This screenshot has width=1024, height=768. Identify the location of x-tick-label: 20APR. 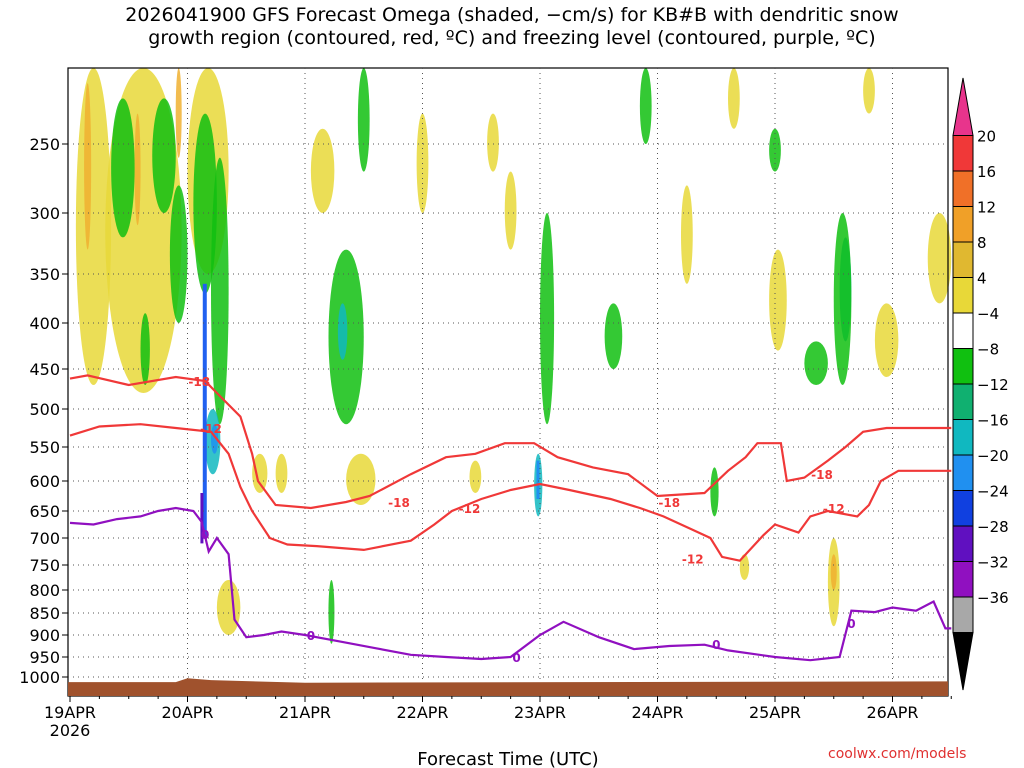
(187, 712).